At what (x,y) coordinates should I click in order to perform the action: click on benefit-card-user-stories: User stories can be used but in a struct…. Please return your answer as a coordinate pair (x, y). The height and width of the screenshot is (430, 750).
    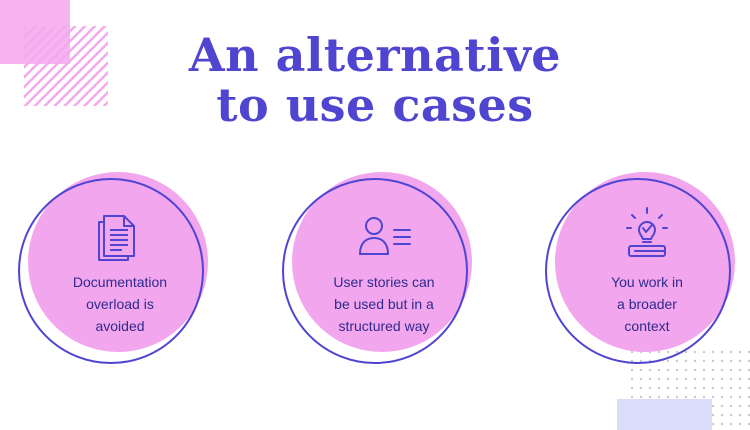
    Looking at the image, I should click on (384, 272).